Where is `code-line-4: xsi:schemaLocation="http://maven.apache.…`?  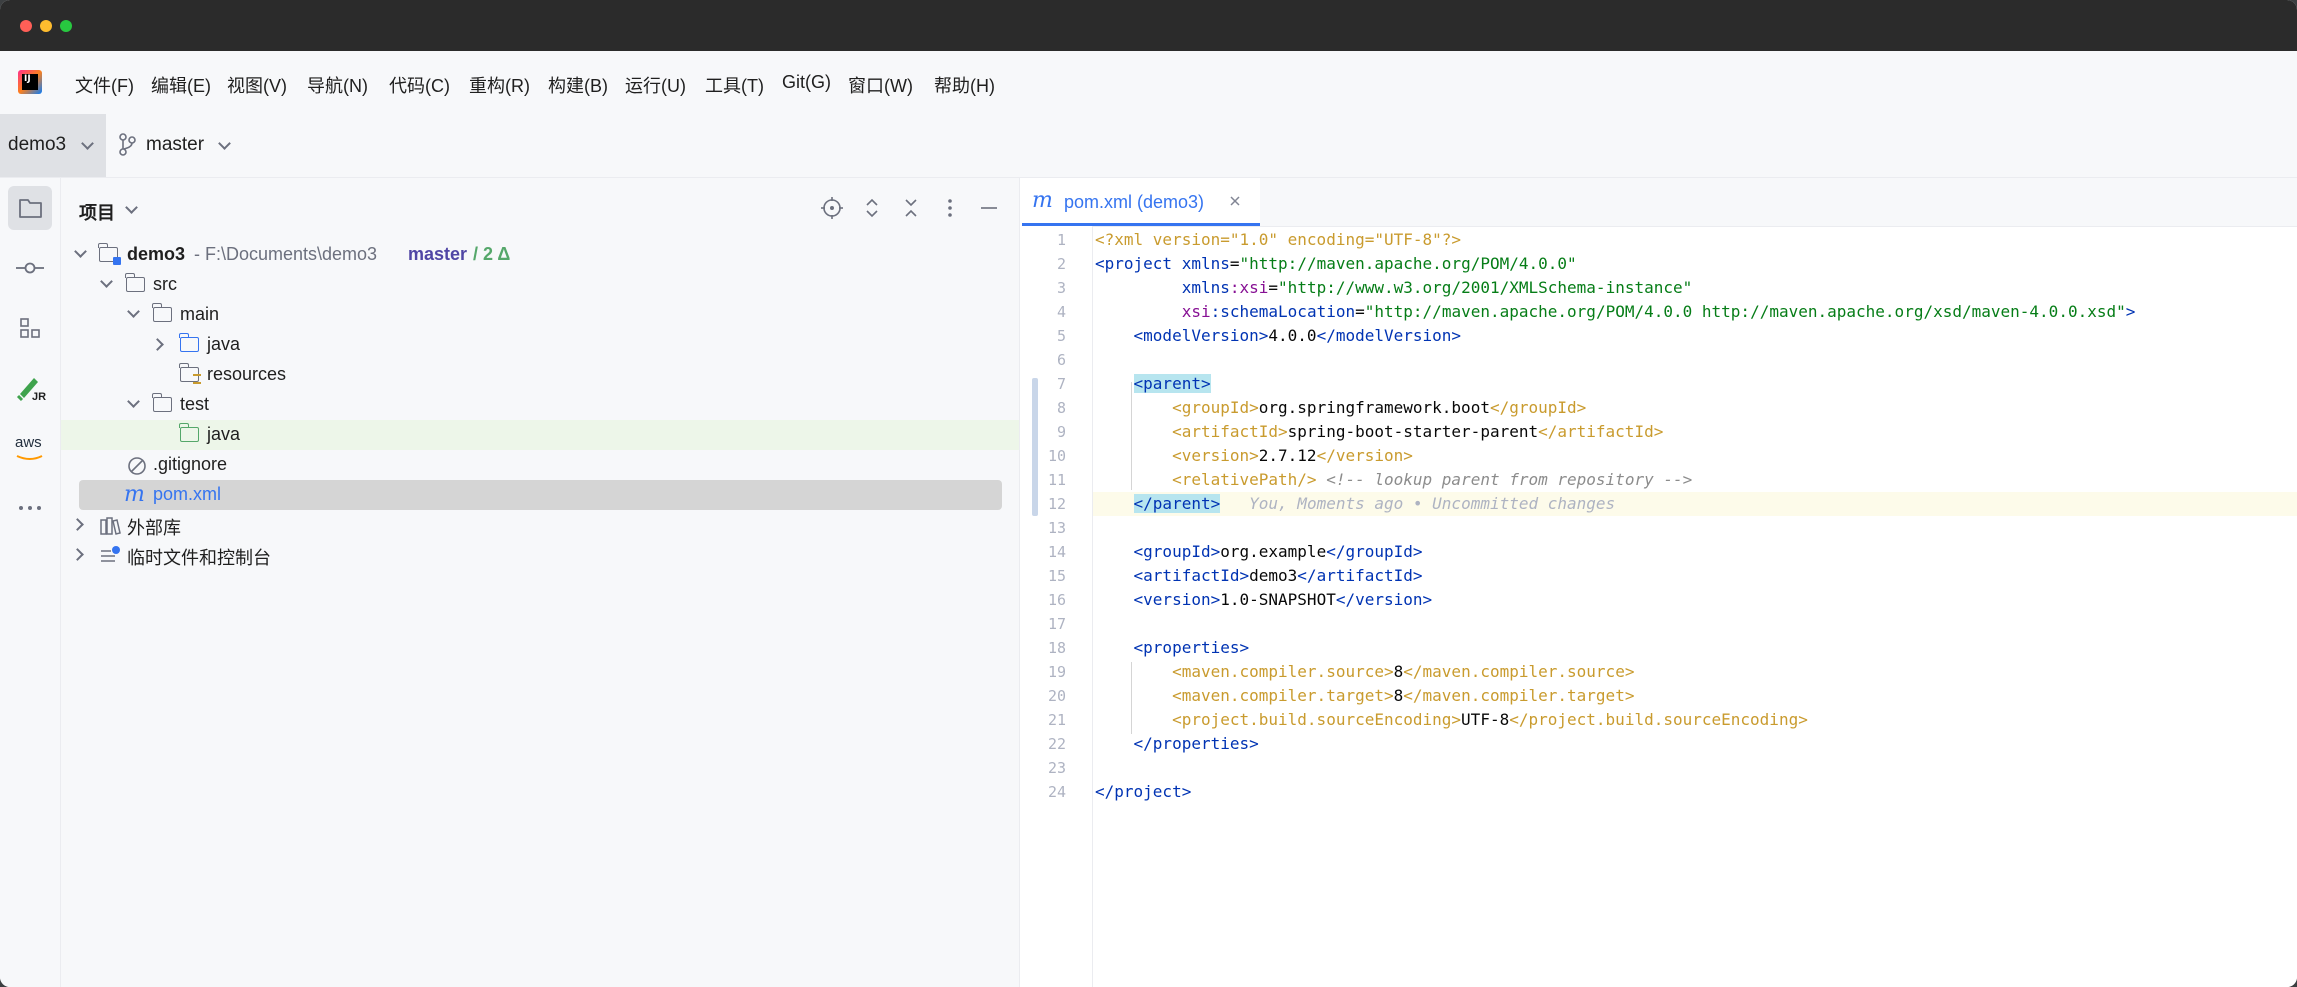
code-line-4: xsi:schemaLocation="http://maven.apache.… is located at coordinates (1615, 311).